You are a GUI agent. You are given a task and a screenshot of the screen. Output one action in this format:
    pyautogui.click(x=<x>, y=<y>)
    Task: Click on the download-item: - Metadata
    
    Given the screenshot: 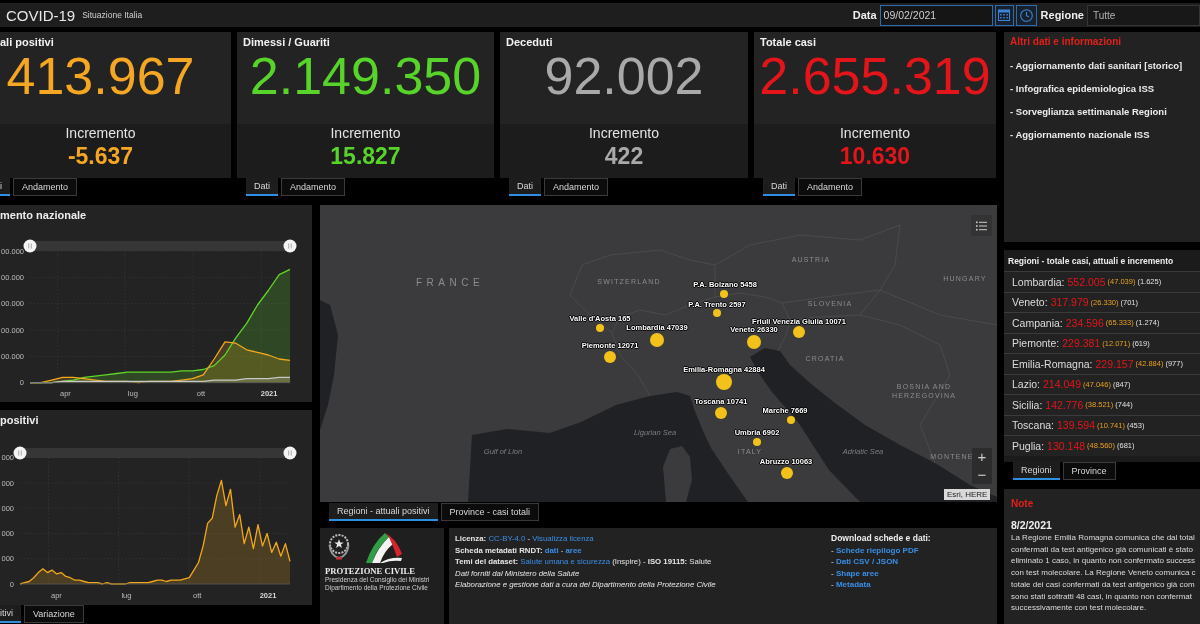 What is the action you would take?
    pyautogui.click(x=851, y=585)
    